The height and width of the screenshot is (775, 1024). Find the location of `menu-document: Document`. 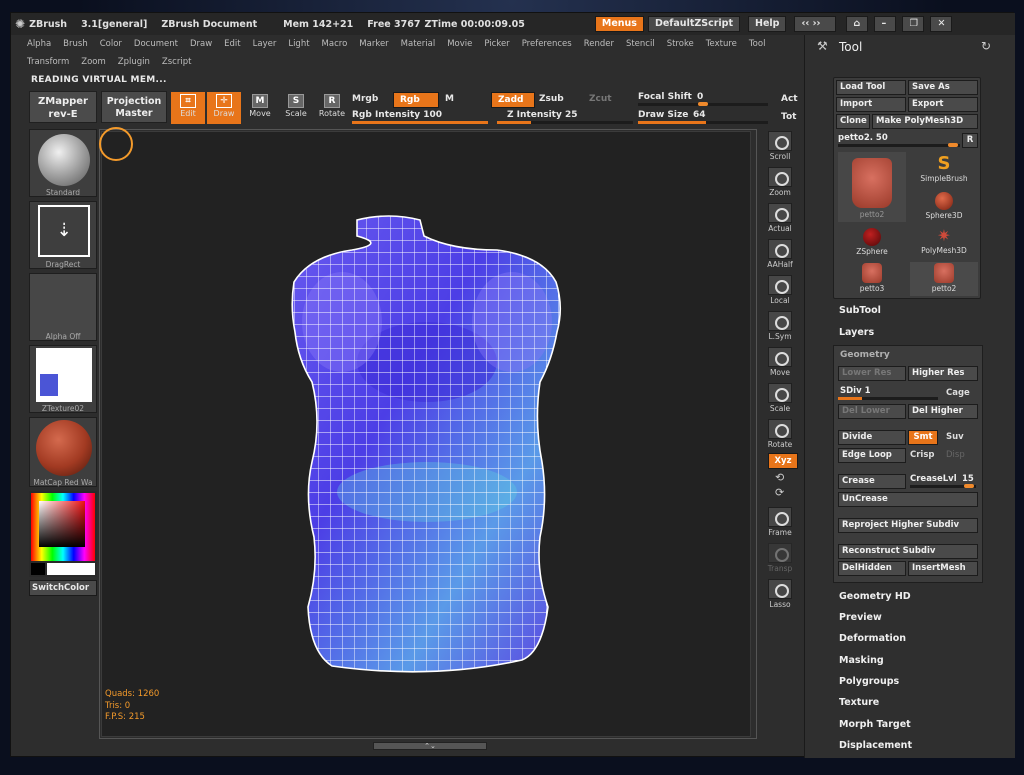

menu-document: Document is located at coordinates (156, 44).